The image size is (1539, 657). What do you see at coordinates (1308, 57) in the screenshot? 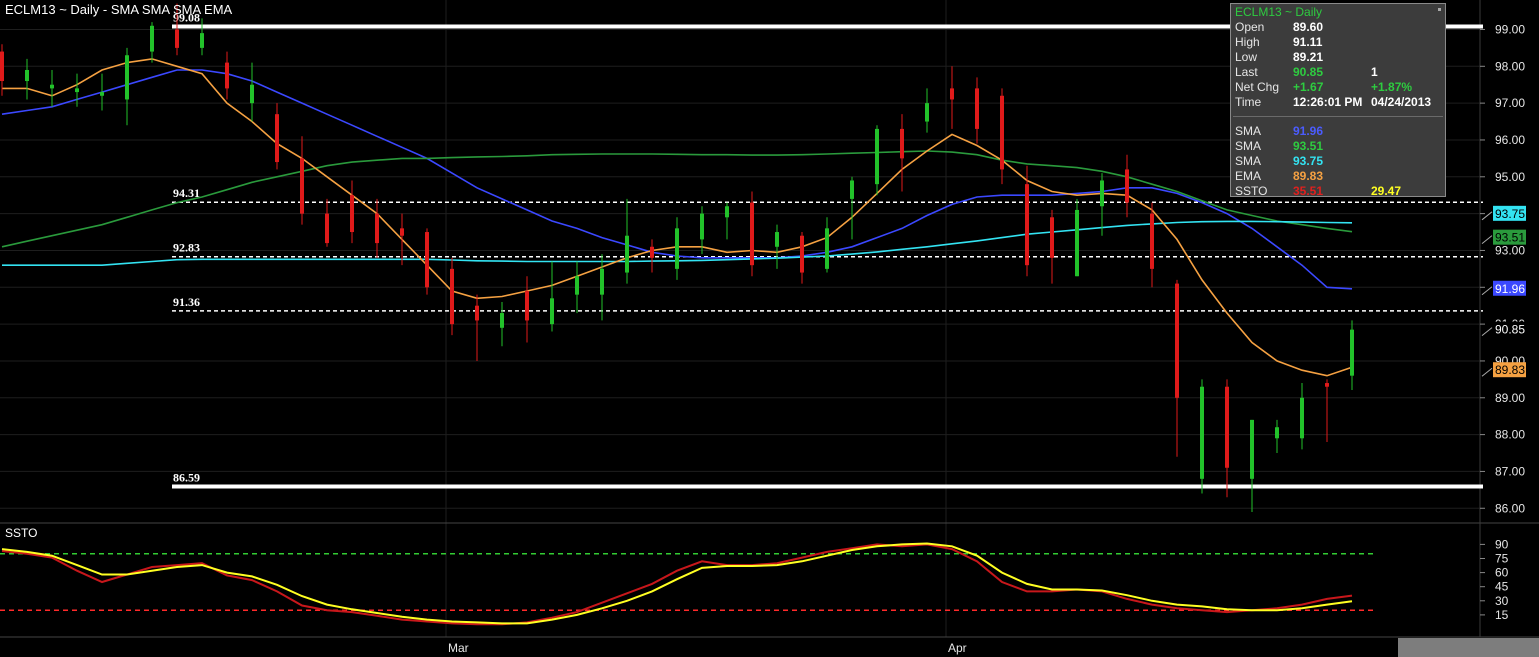
I see `info-row-value: 89.21` at bounding box center [1308, 57].